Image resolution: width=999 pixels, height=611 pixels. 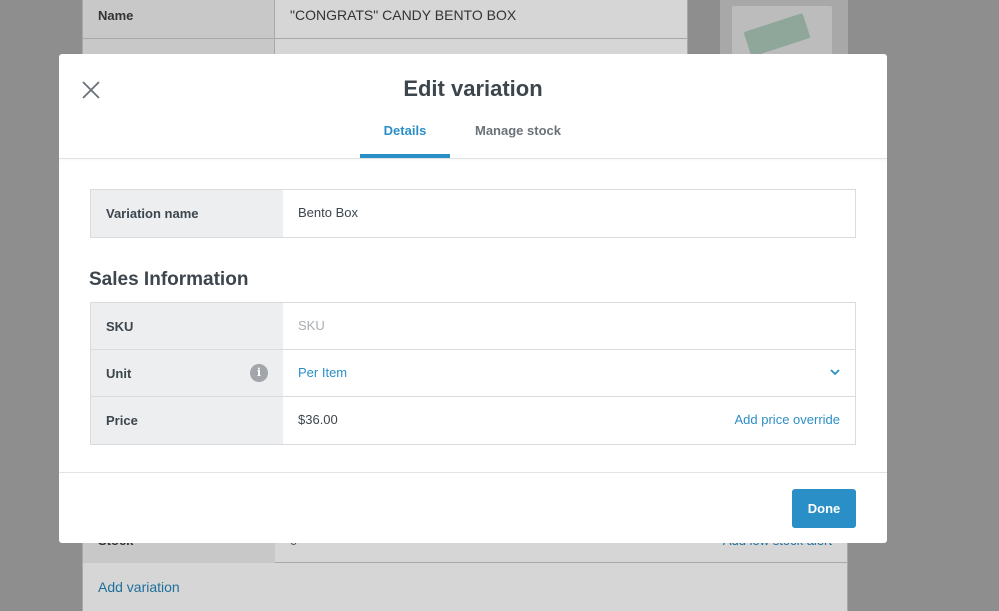 What do you see at coordinates (187, 326) in the screenshot?
I see `sku-label: SKU` at bounding box center [187, 326].